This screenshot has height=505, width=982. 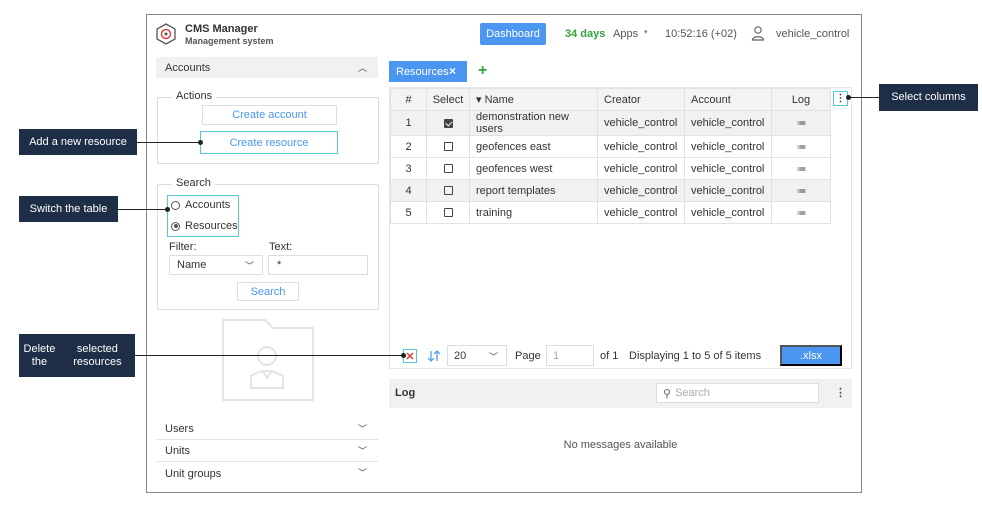 I want to click on log-search-input: ⚲ Search, so click(x=737, y=393).